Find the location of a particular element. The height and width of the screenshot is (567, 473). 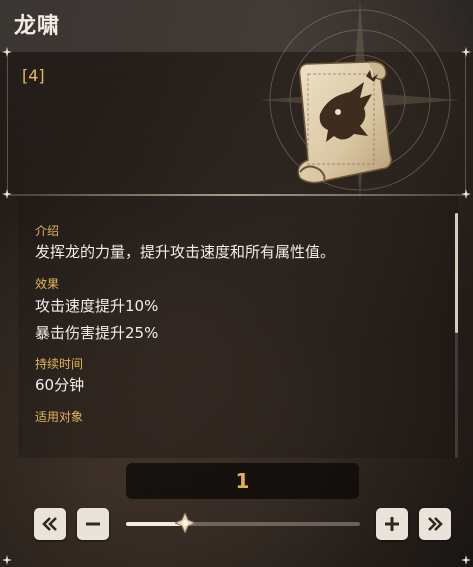

minus-icon is located at coordinates (93, 524).